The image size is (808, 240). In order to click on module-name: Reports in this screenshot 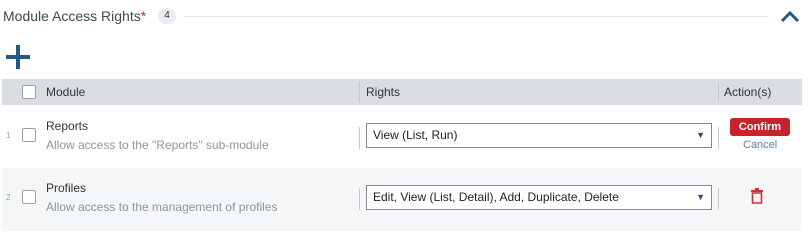, I will do `click(67, 126)`.